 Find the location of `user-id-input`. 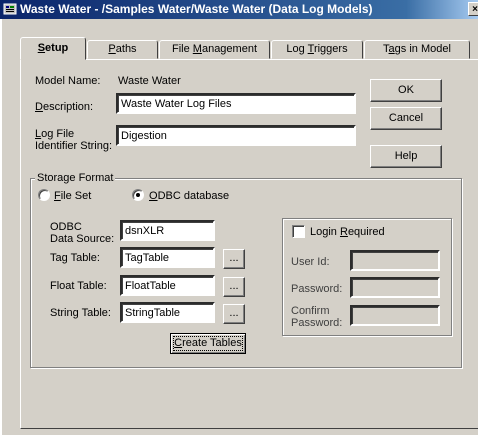

user-id-input is located at coordinates (395, 260).